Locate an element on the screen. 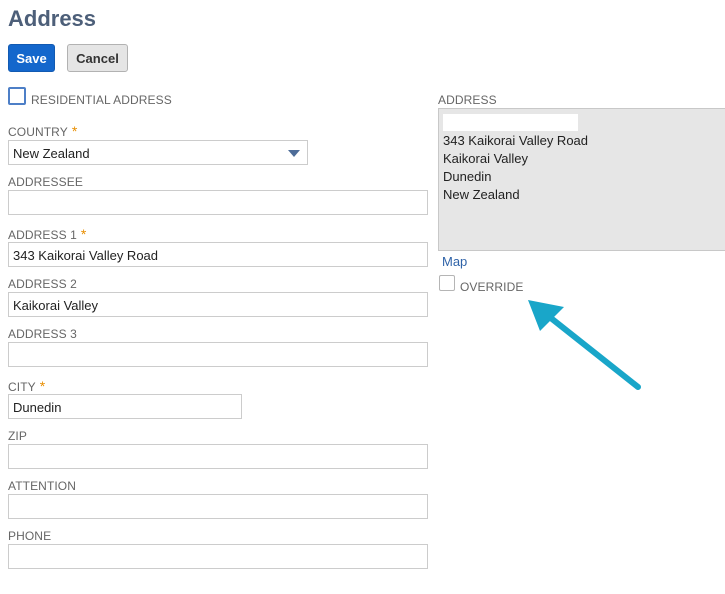  override-checkbox is located at coordinates (447, 283).